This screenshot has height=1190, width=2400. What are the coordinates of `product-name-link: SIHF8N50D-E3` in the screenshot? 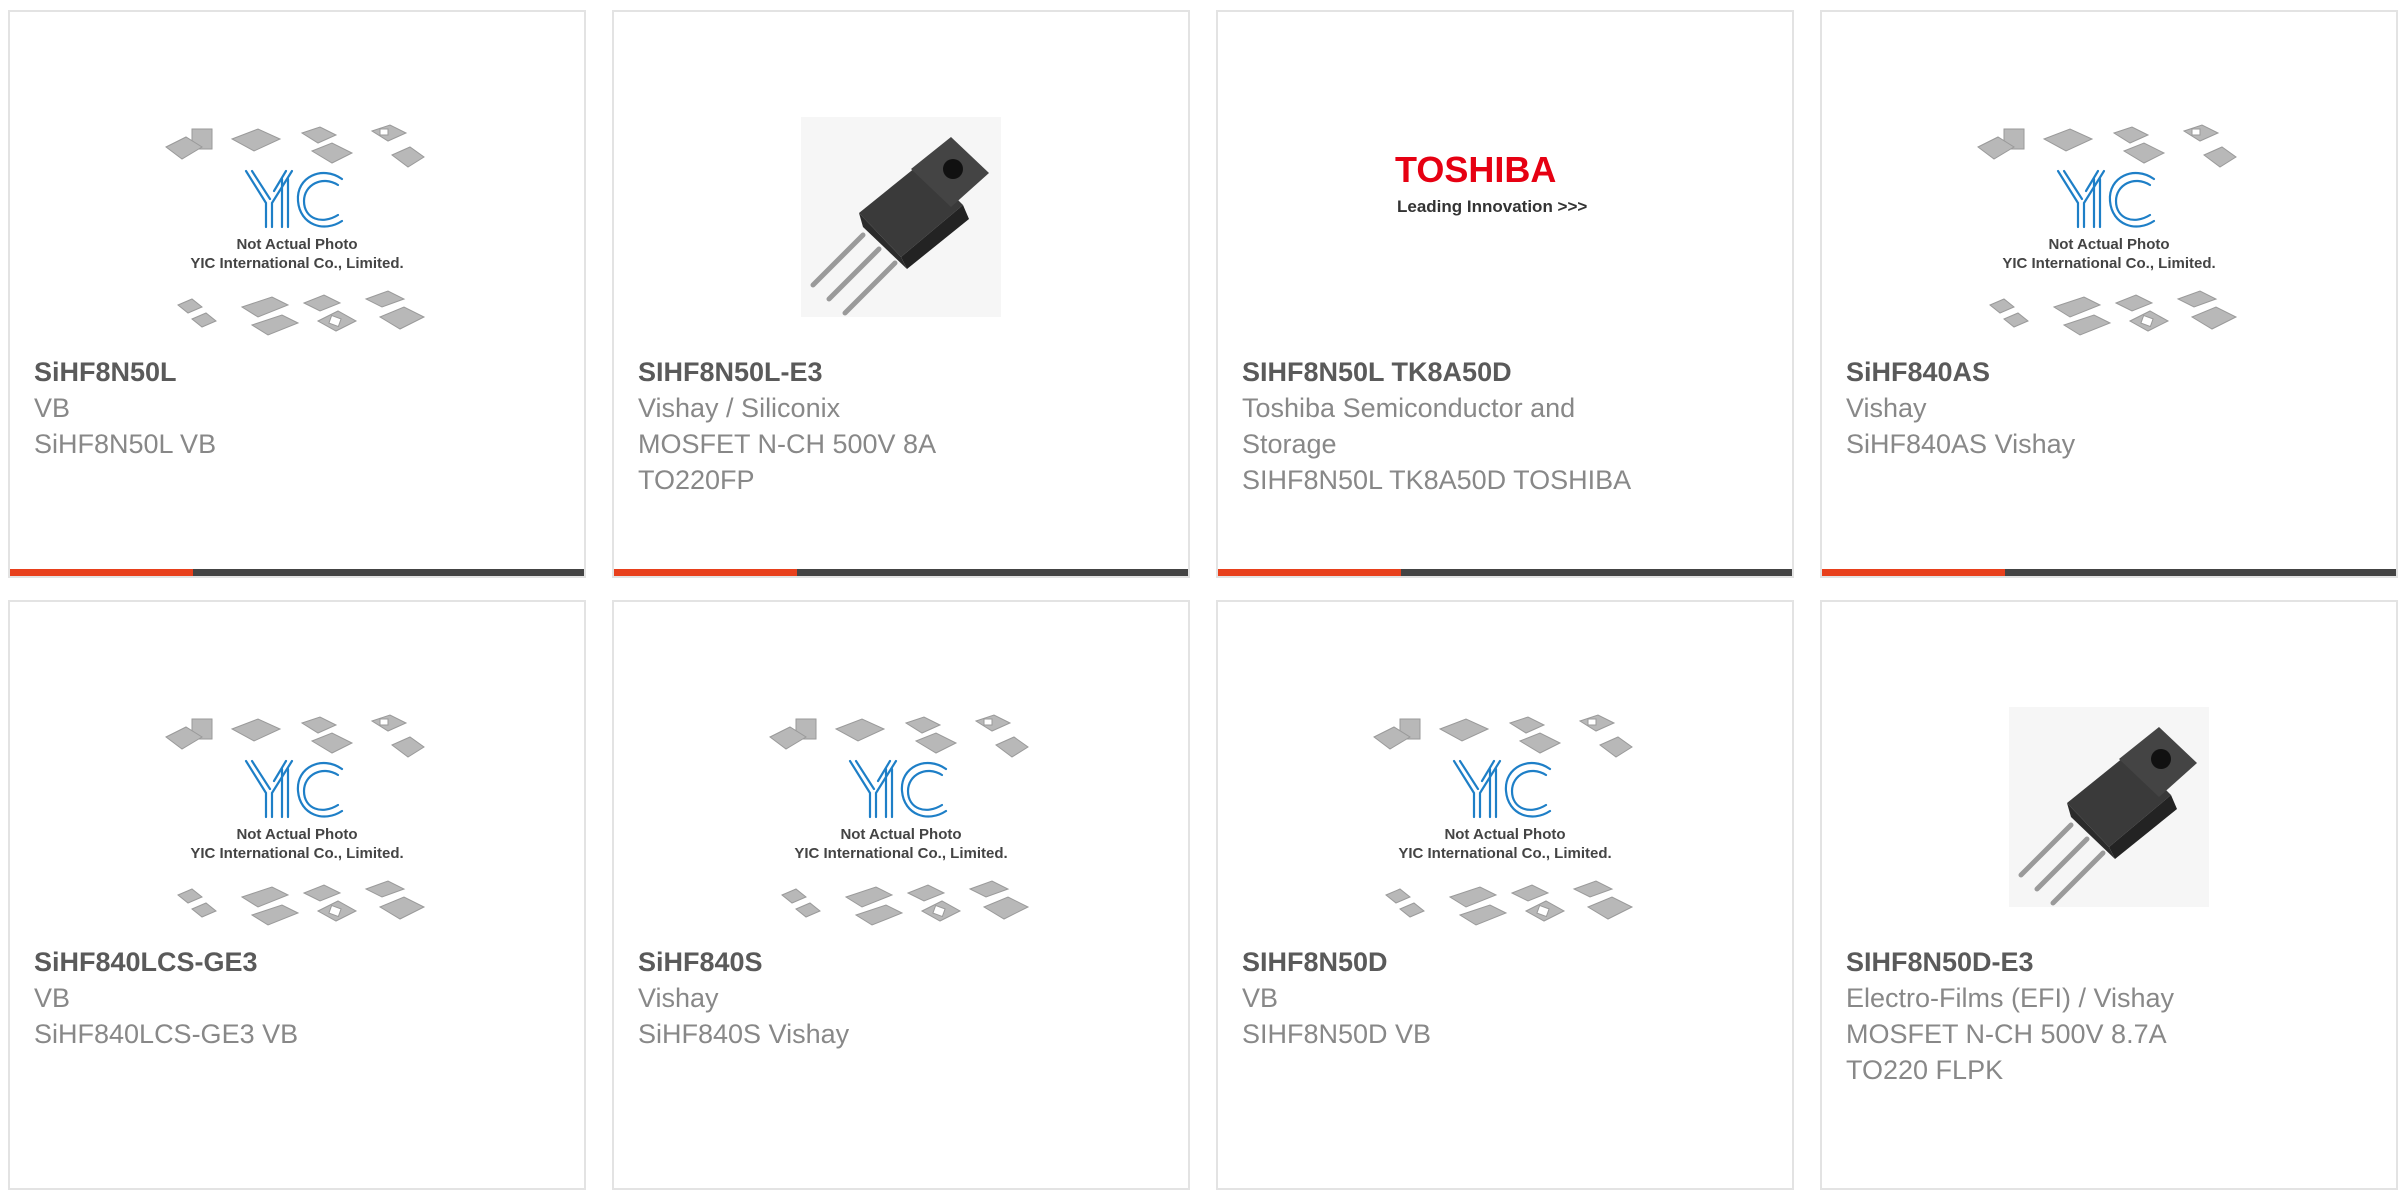 It's located at (2109, 962).